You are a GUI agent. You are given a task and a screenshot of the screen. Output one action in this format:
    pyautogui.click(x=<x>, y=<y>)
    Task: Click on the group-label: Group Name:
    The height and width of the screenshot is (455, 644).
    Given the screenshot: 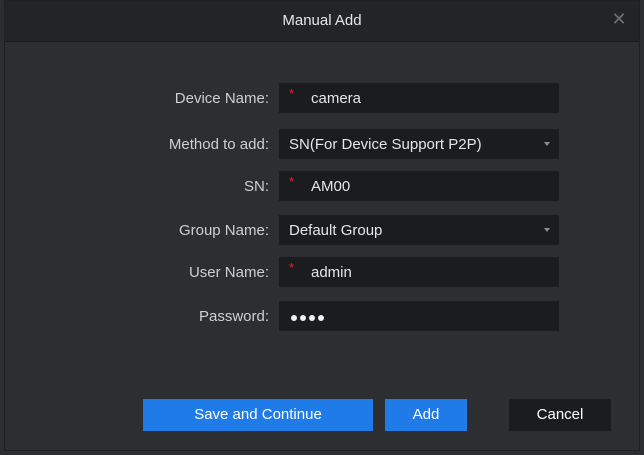 What is the action you would take?
    pyautogui.click(x=223, y=230)
    